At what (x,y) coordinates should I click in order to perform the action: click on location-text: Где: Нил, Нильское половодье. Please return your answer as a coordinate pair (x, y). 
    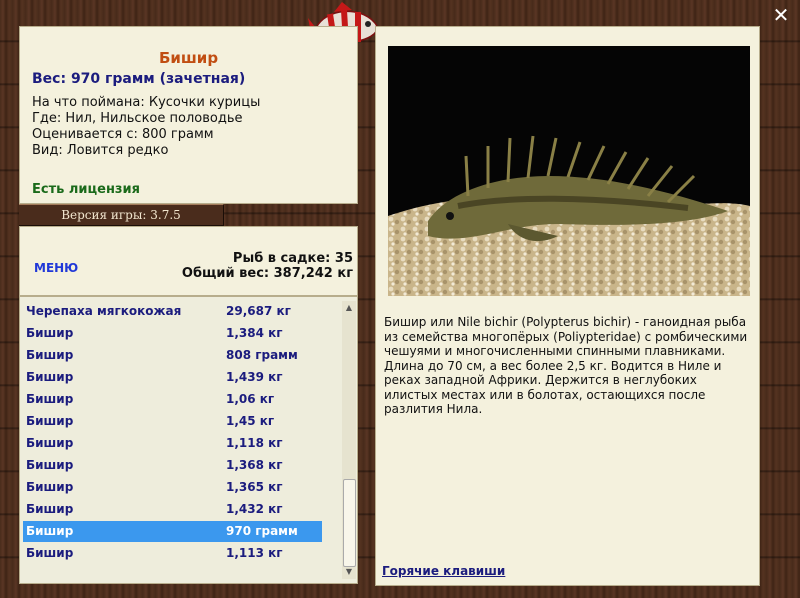
    Looking at the image, I should click on (137, 118).